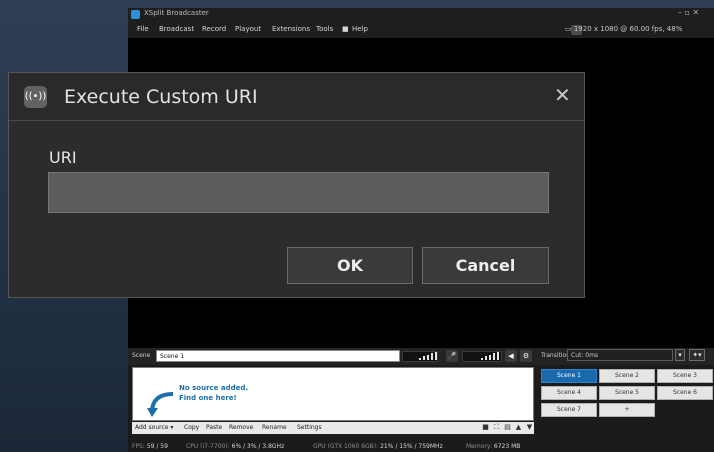 This screenshot has width=714, height=452. I want to click on resolution-selector: ▭ 1920 x 1080 @ 60.00 fps, 48%, so click(623, 29).